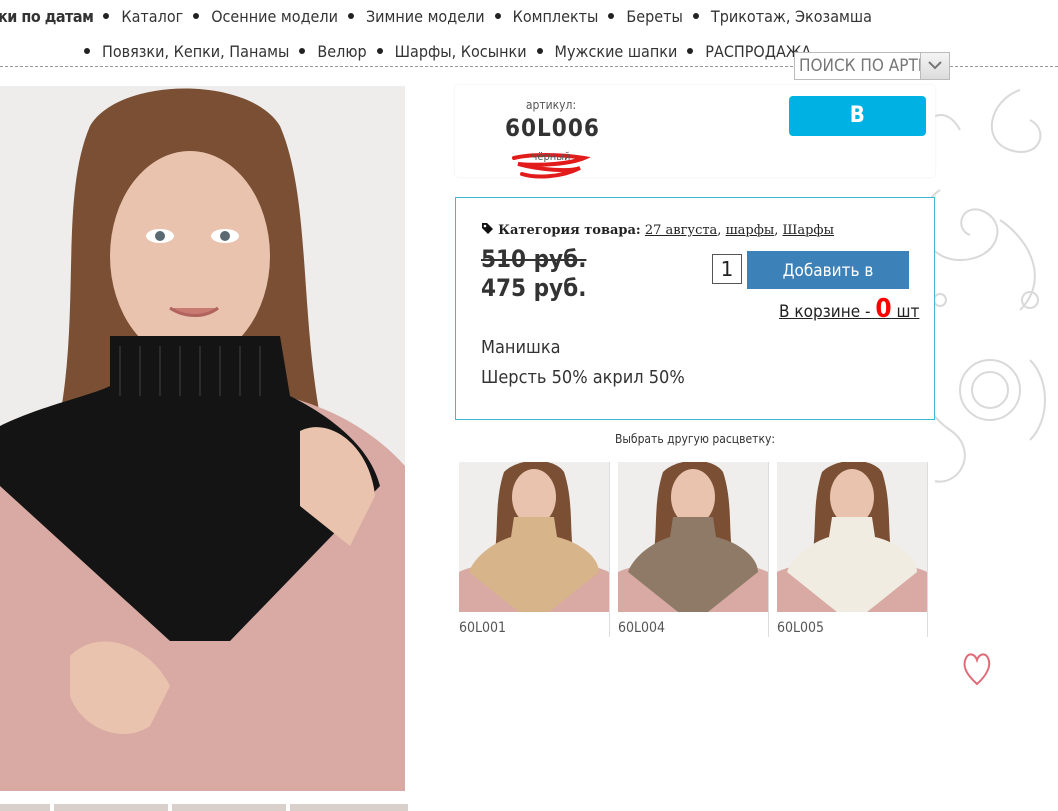 The image size is (1058, 811). I want to click on product-name: Манишка, so click(521, 347).